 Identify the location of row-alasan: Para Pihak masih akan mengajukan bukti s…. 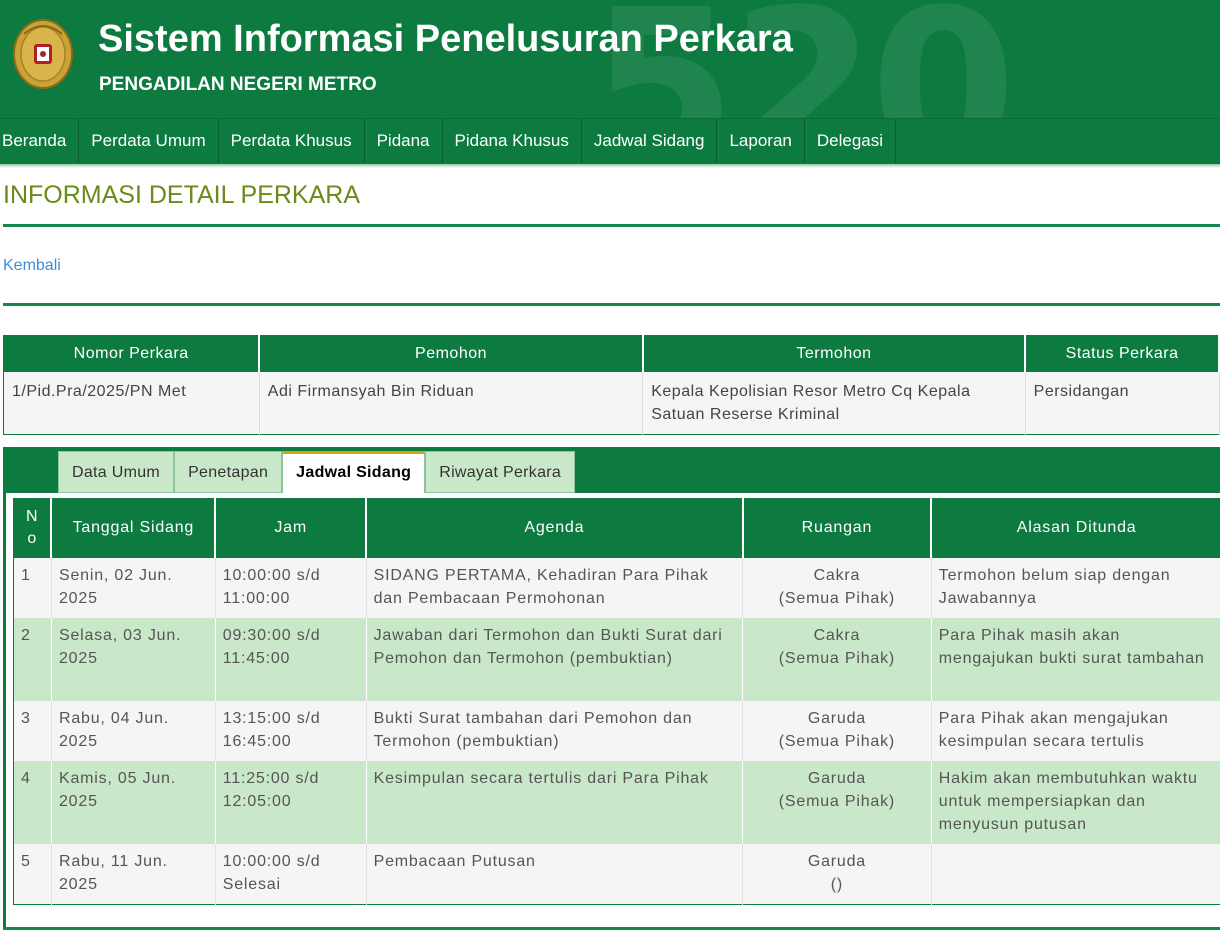
(1075, 659).